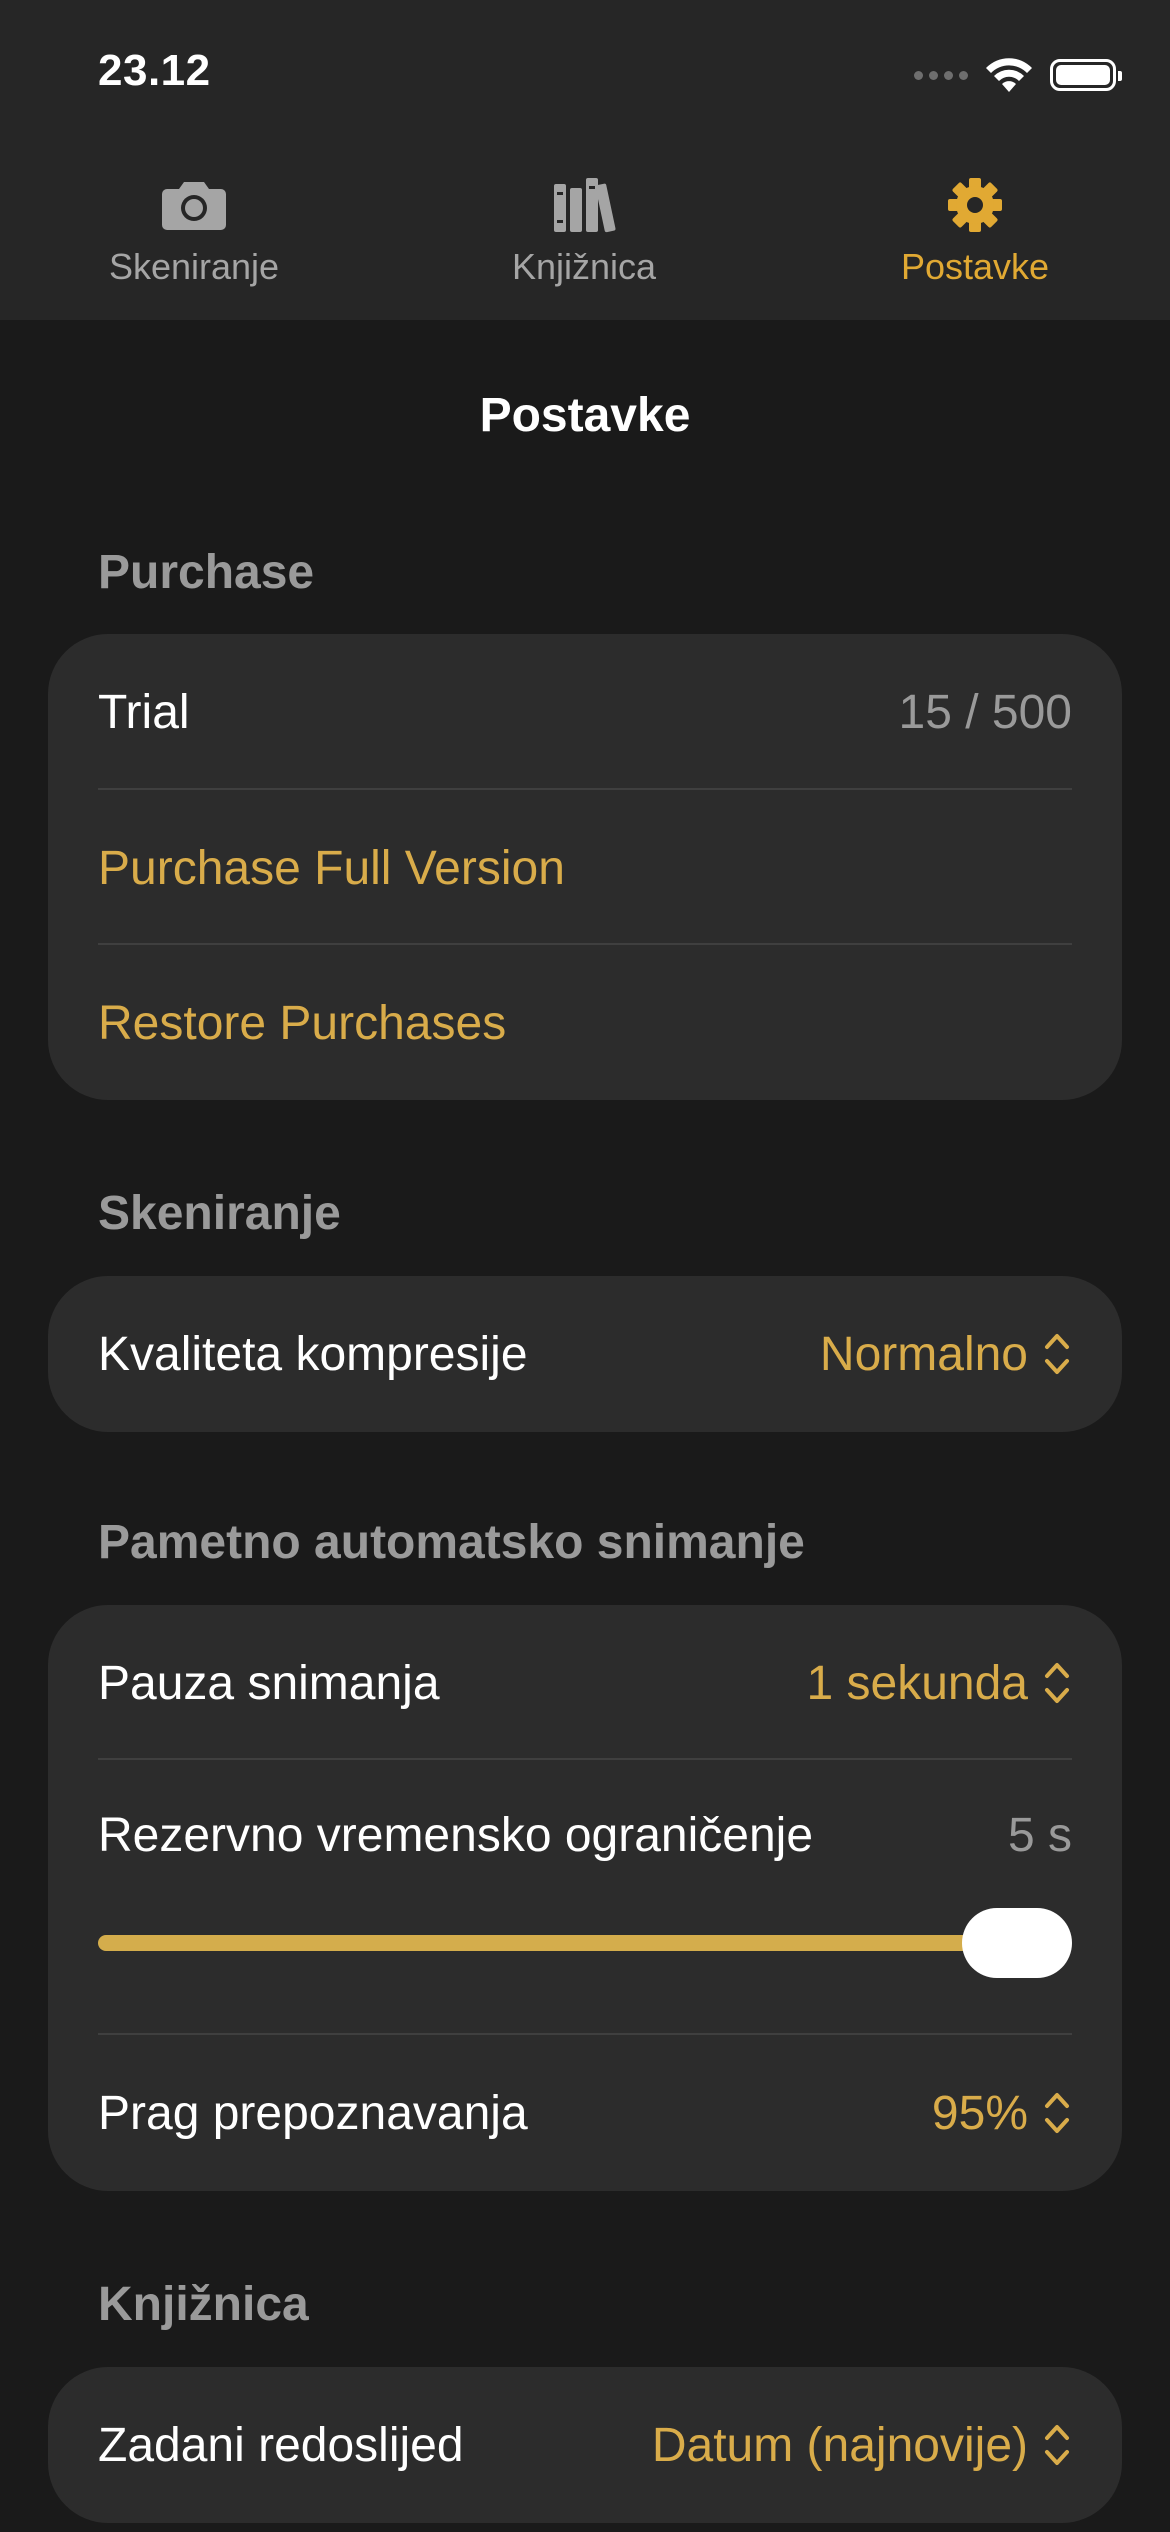 The width and height of the screenshot is (1170, 2532). I want to click on default-sort-picker: Datum (najnovije), so click(862, 2445).